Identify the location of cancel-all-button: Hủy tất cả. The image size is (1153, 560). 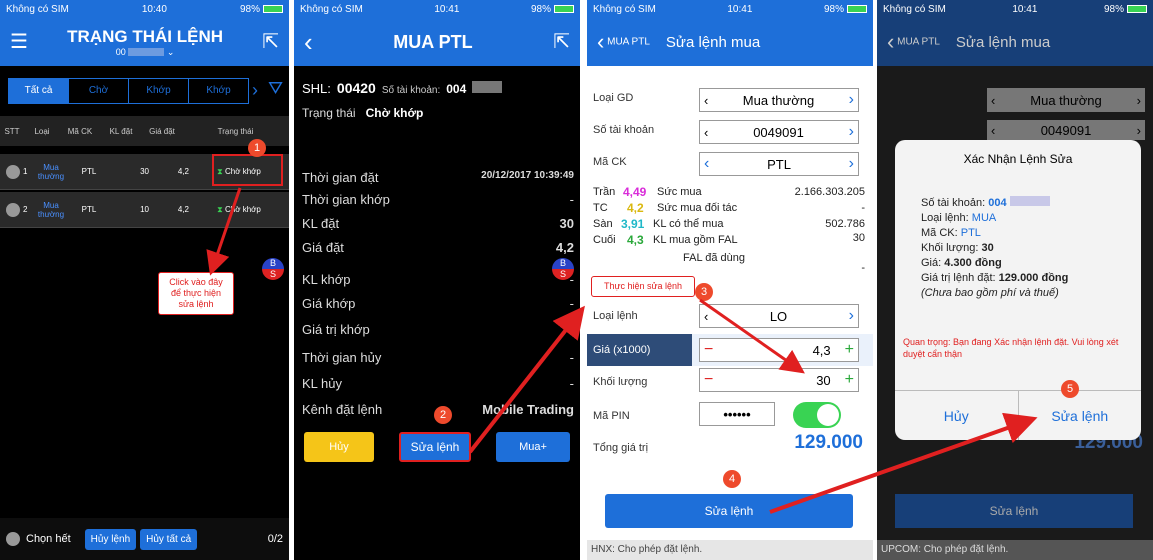
(169, 539).